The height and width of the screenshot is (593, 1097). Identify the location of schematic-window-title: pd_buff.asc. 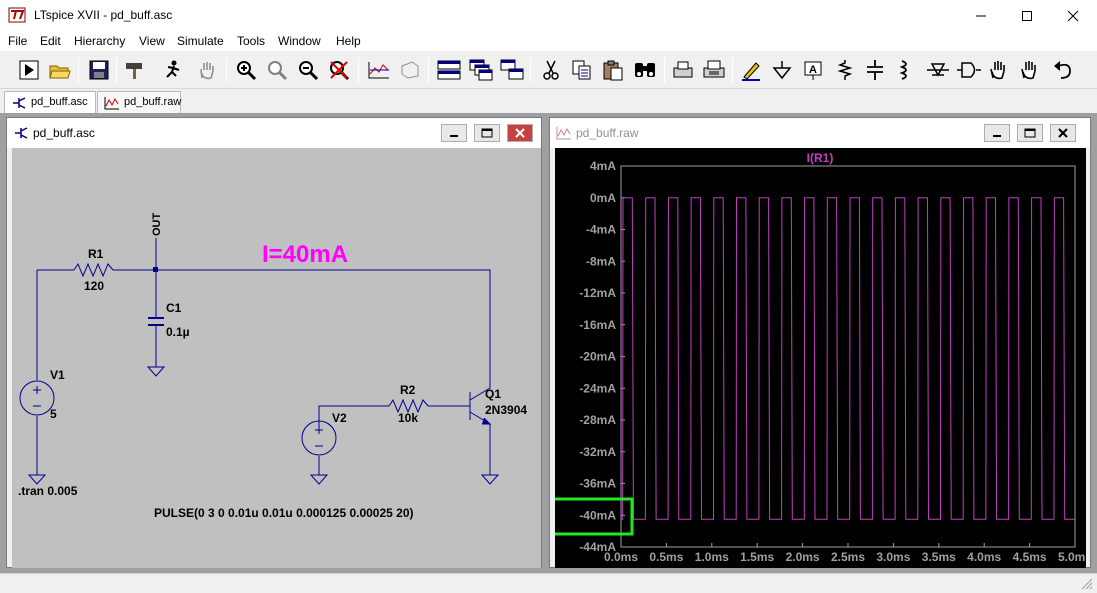
(64, 133).